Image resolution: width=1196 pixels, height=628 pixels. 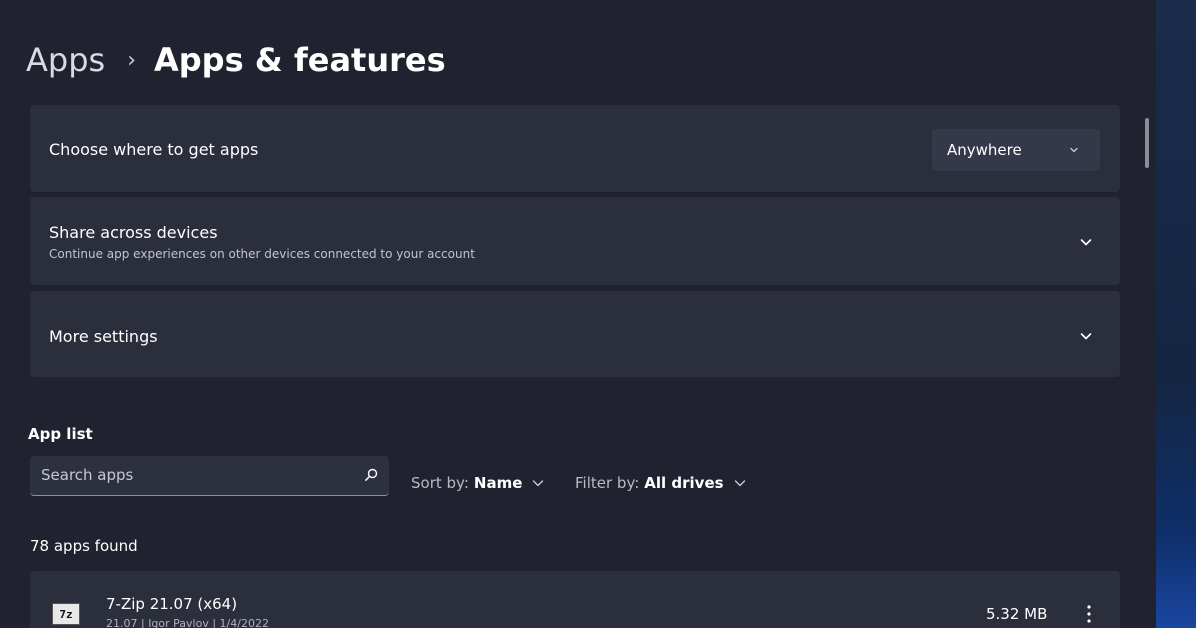 I want to click on dropdown-selected-value: Anywhere, so click(x=984, y=150).